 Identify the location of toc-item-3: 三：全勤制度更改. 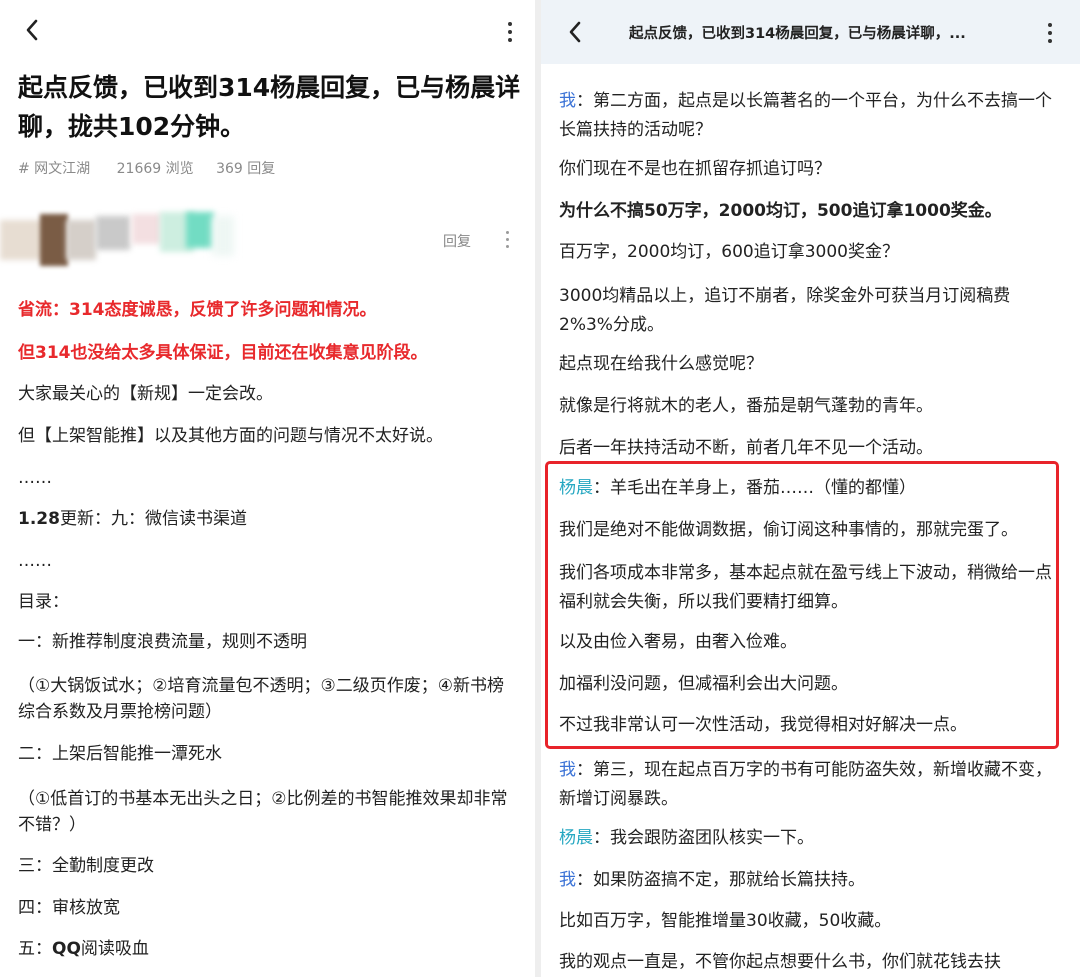
(86, 866).